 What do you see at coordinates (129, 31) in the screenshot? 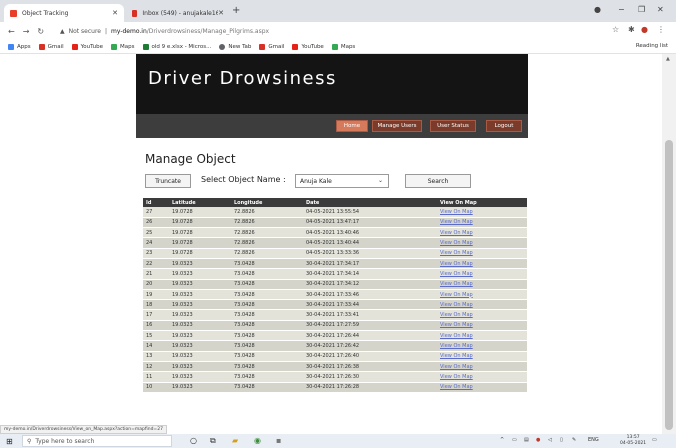
I see `url-host: my-demo.in` at bounding box center [129, 31].